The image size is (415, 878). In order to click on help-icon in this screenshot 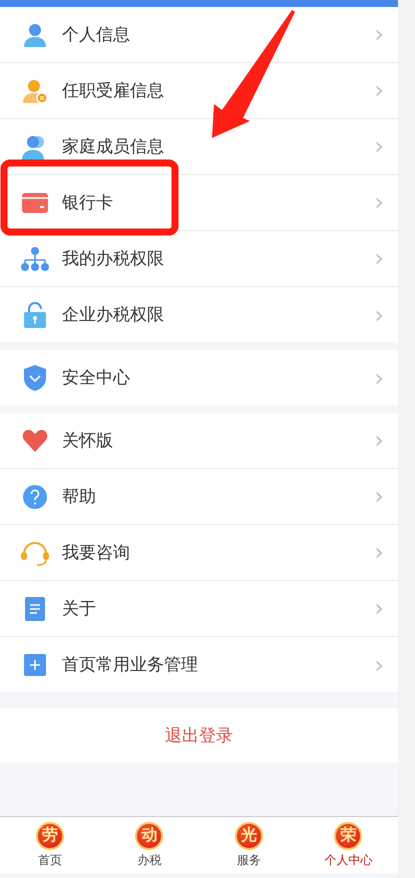, I will do `click(35, 497)`.